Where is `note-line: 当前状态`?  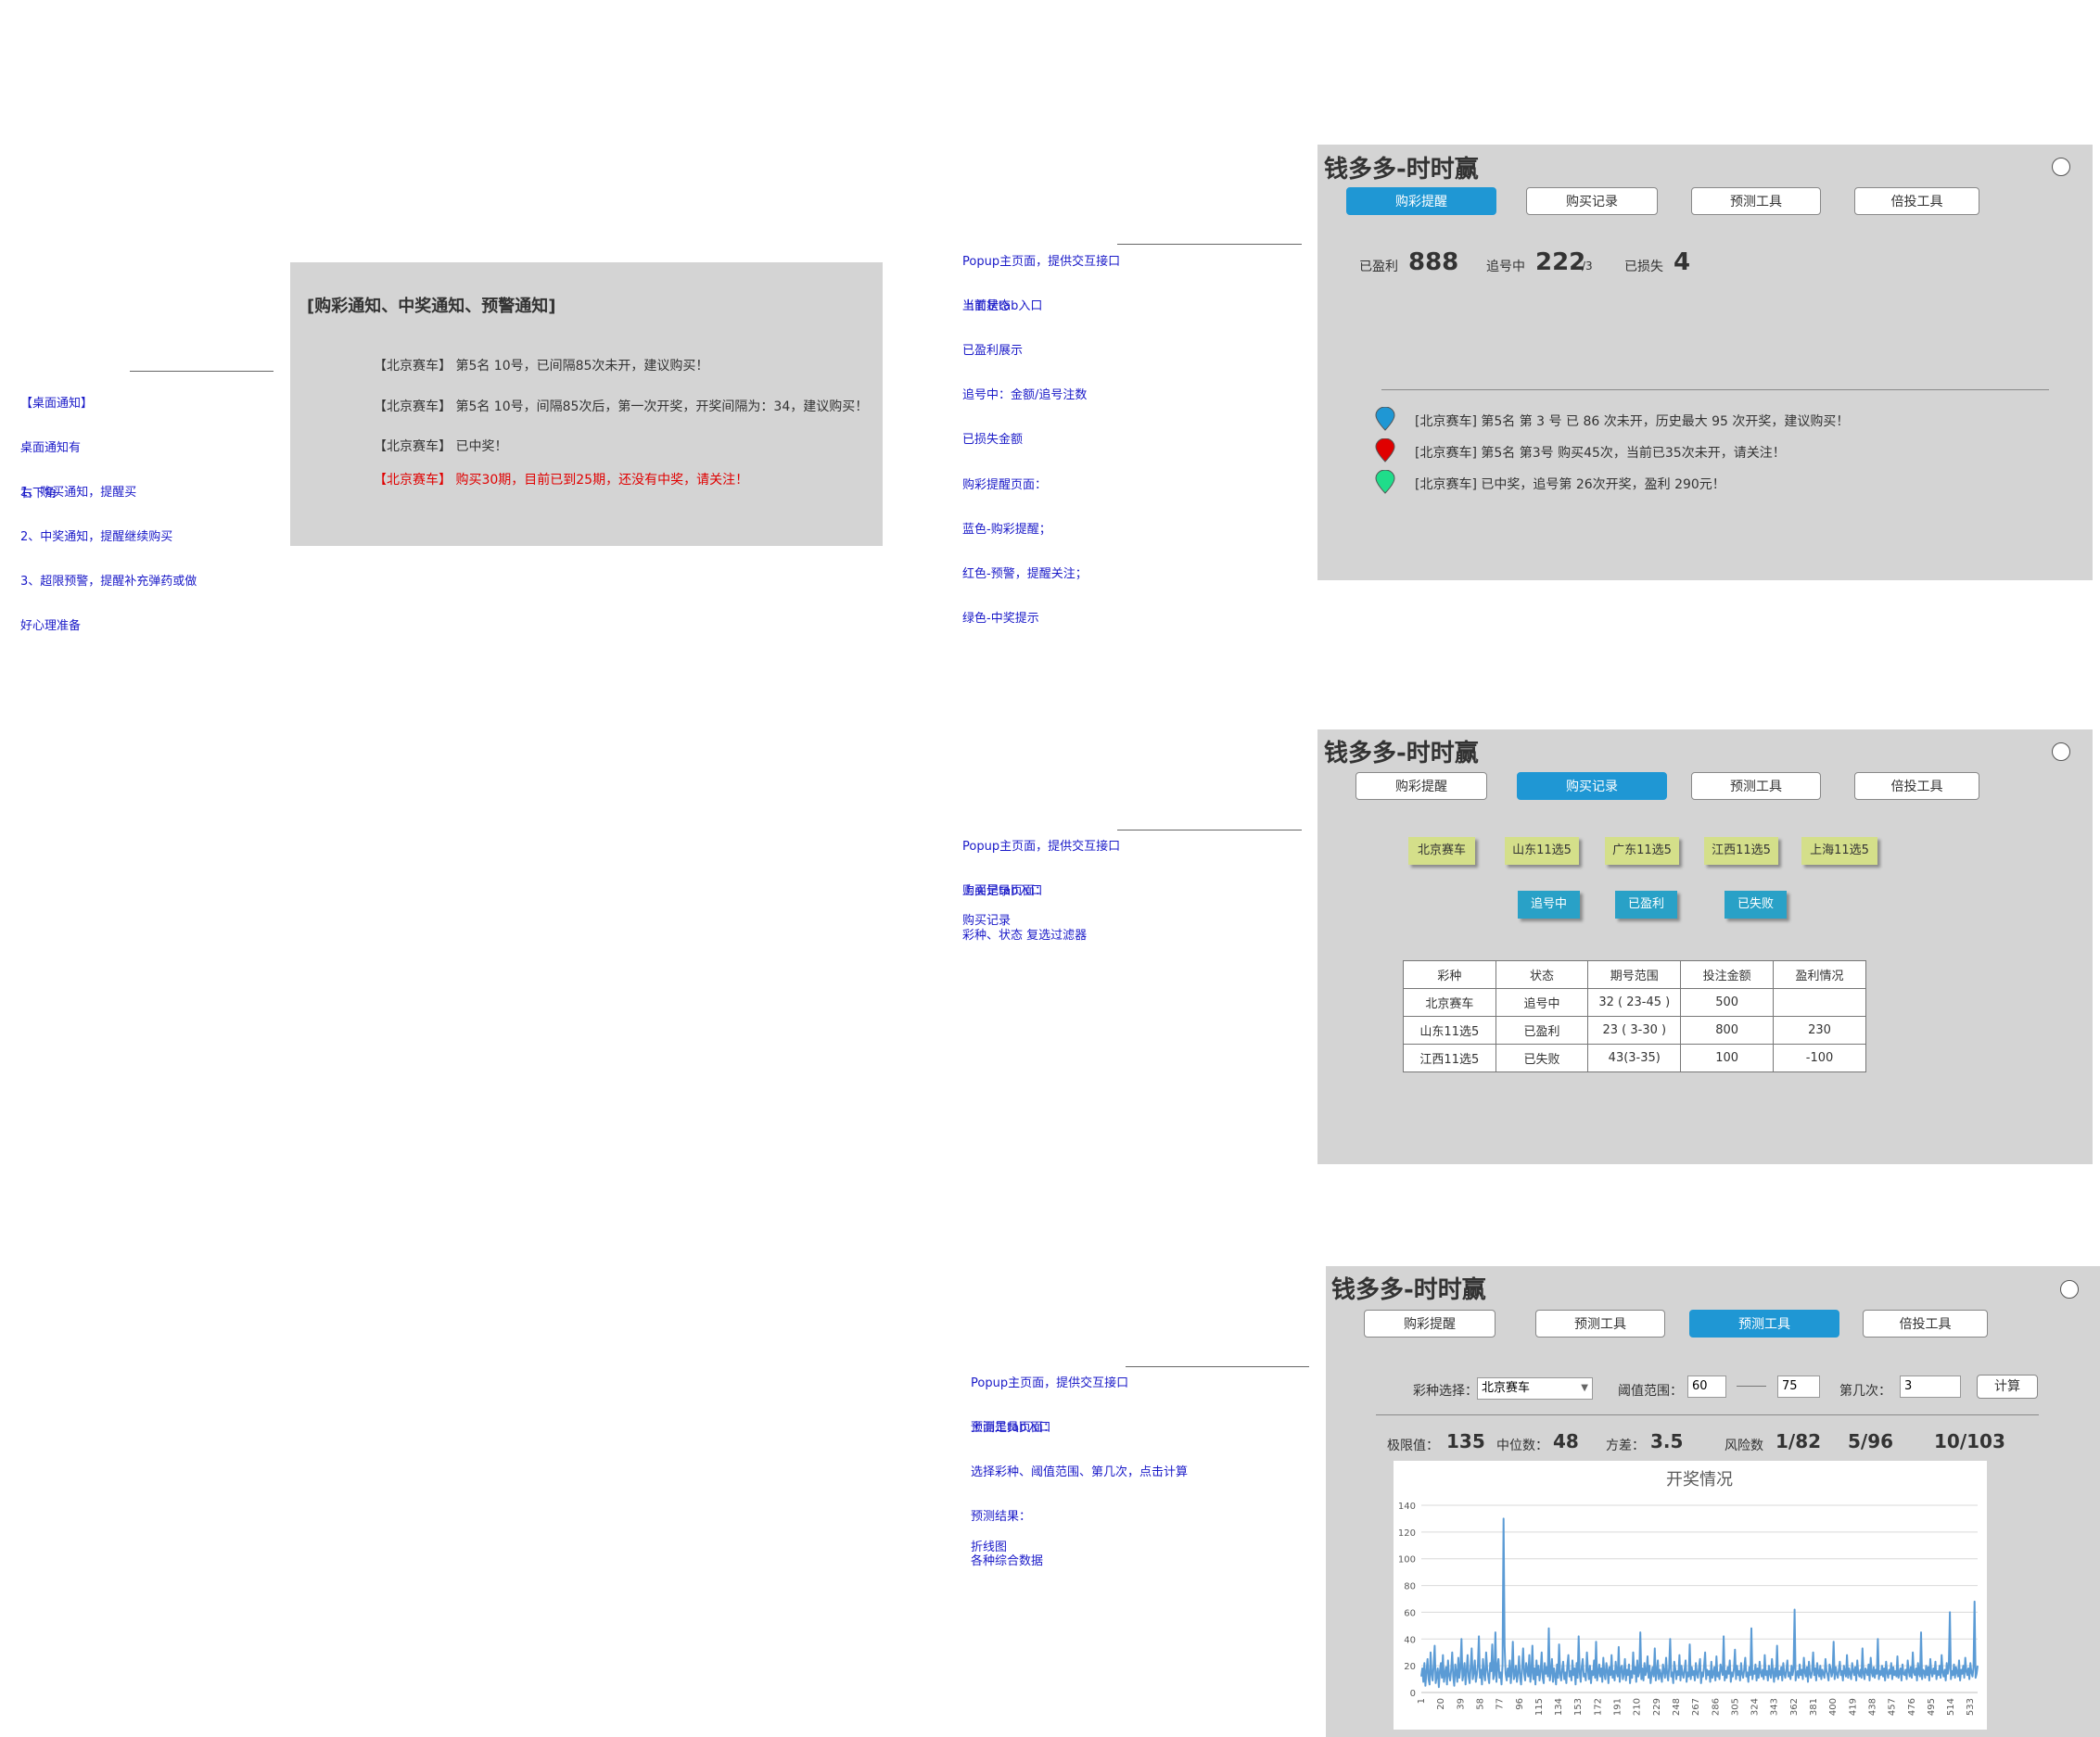 note-line: 当前状态 is located at coordinates (987, 306).